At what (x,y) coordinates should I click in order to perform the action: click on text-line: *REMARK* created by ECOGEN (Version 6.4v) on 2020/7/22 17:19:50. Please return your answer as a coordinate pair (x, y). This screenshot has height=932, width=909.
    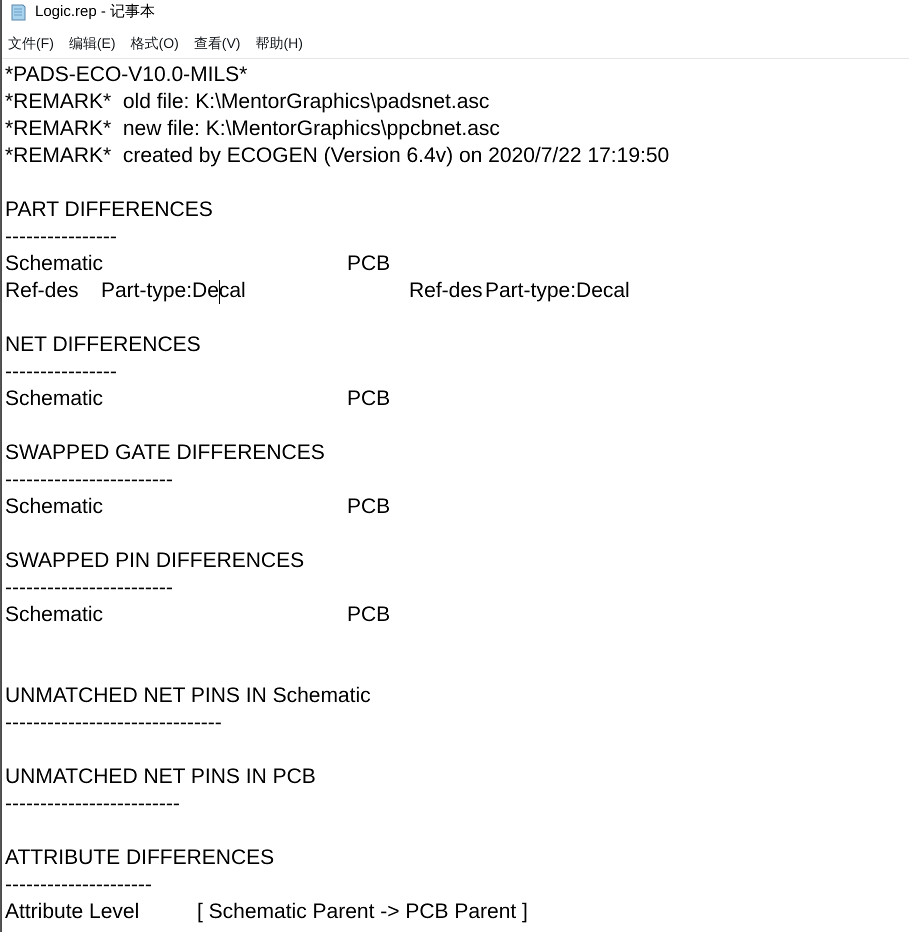
    Looking at the image, I should click on (337, 156).